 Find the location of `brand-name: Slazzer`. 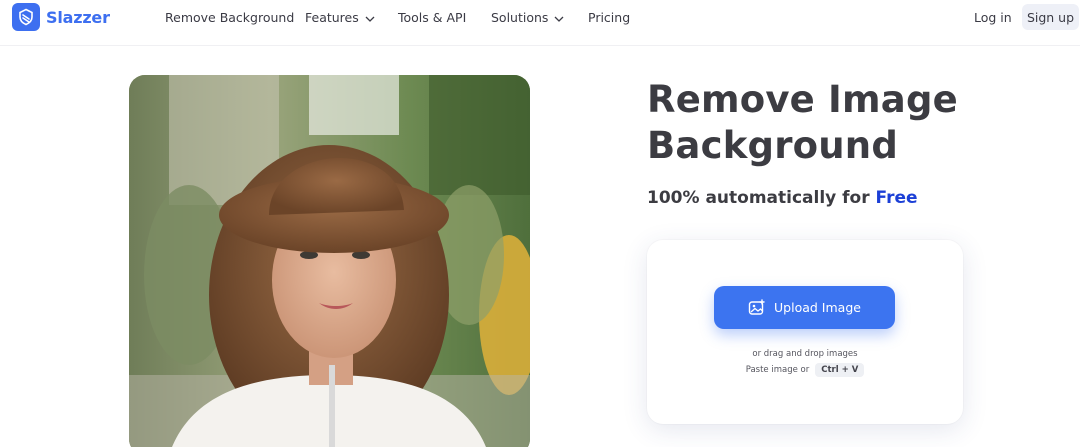

brand-name: Slazzer is located at coordinates (78, 17).